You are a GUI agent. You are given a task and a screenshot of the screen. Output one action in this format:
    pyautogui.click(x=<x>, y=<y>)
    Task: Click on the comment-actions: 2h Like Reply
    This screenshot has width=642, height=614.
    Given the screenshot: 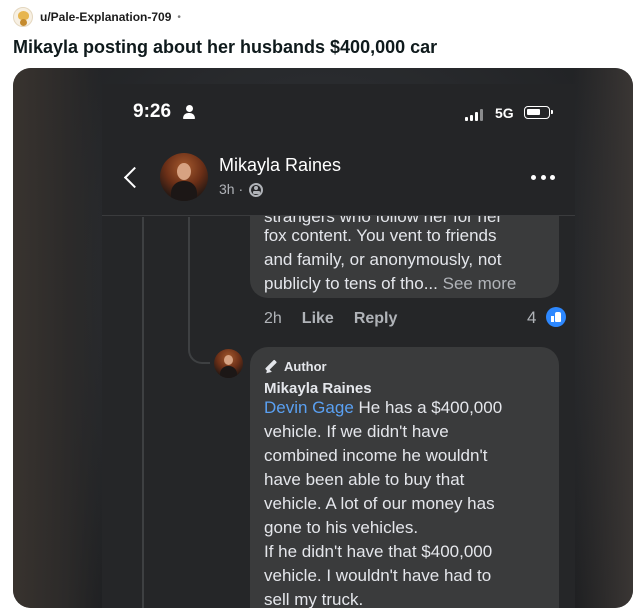 What is the action you would take?
    pyautogui.click(x=330, y=319)
    